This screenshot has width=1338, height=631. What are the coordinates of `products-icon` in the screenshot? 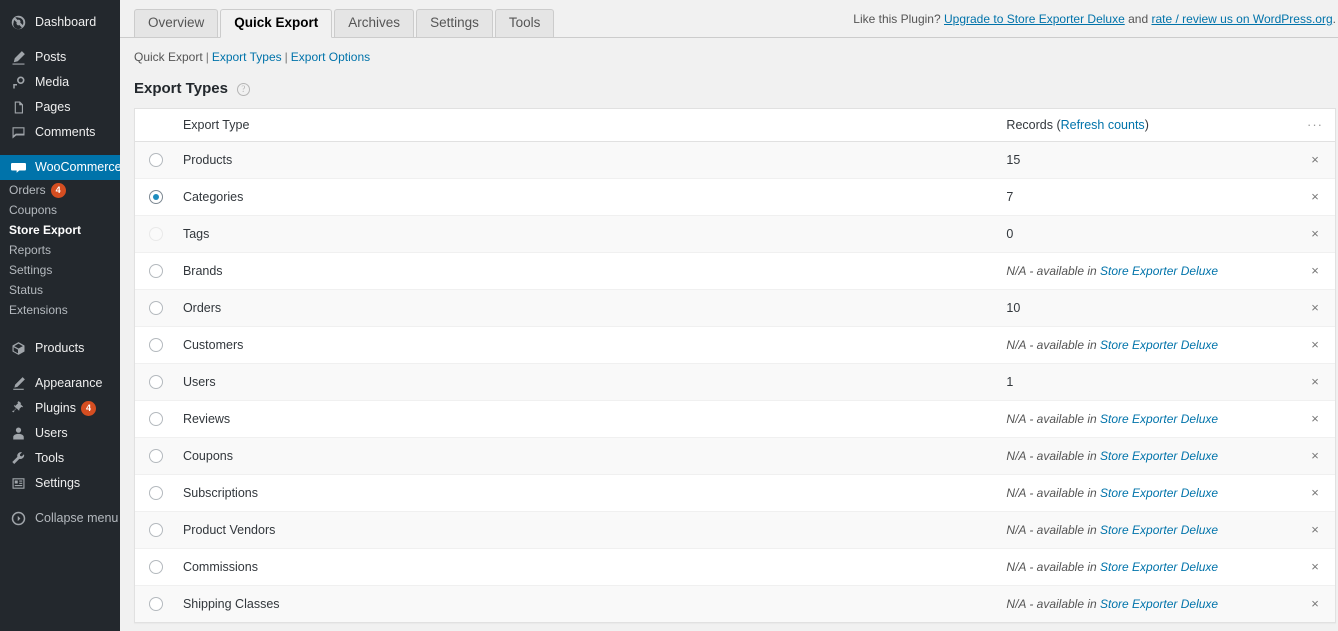 It's located at (18, 348).